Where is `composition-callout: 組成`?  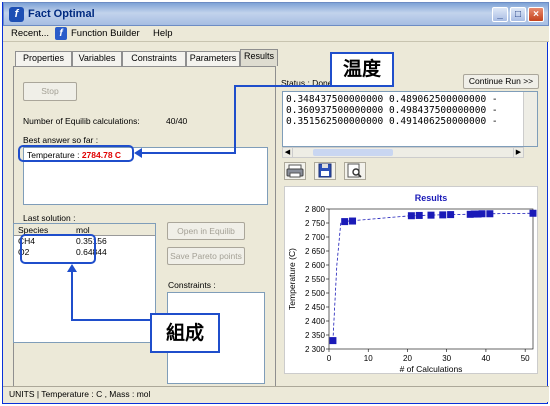
composition-callout: 組成 is located at coordinates (185, 333).